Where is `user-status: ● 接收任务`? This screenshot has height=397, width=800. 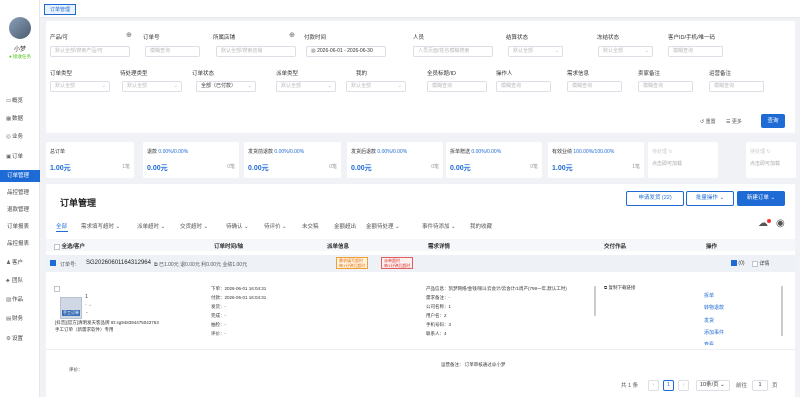 user-status: ● 接收任务 is located at coordinates (20, 57).